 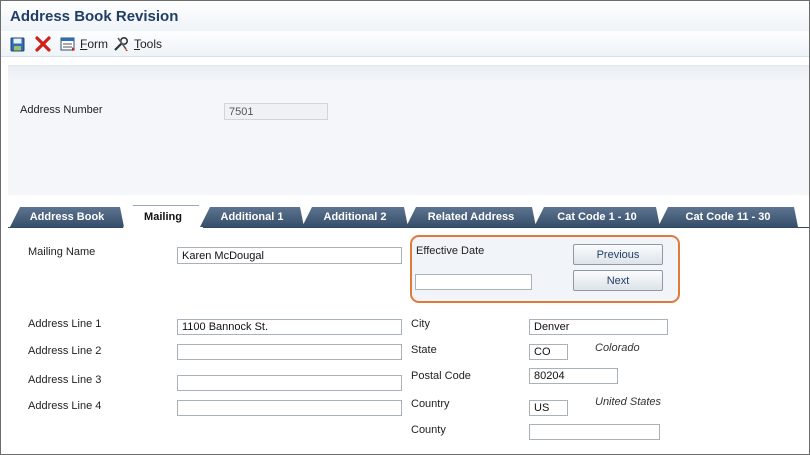 What do you see at coordinates (424, 350) in the screenshot?
I see `state-label: State` at bounding box center [424, 350].